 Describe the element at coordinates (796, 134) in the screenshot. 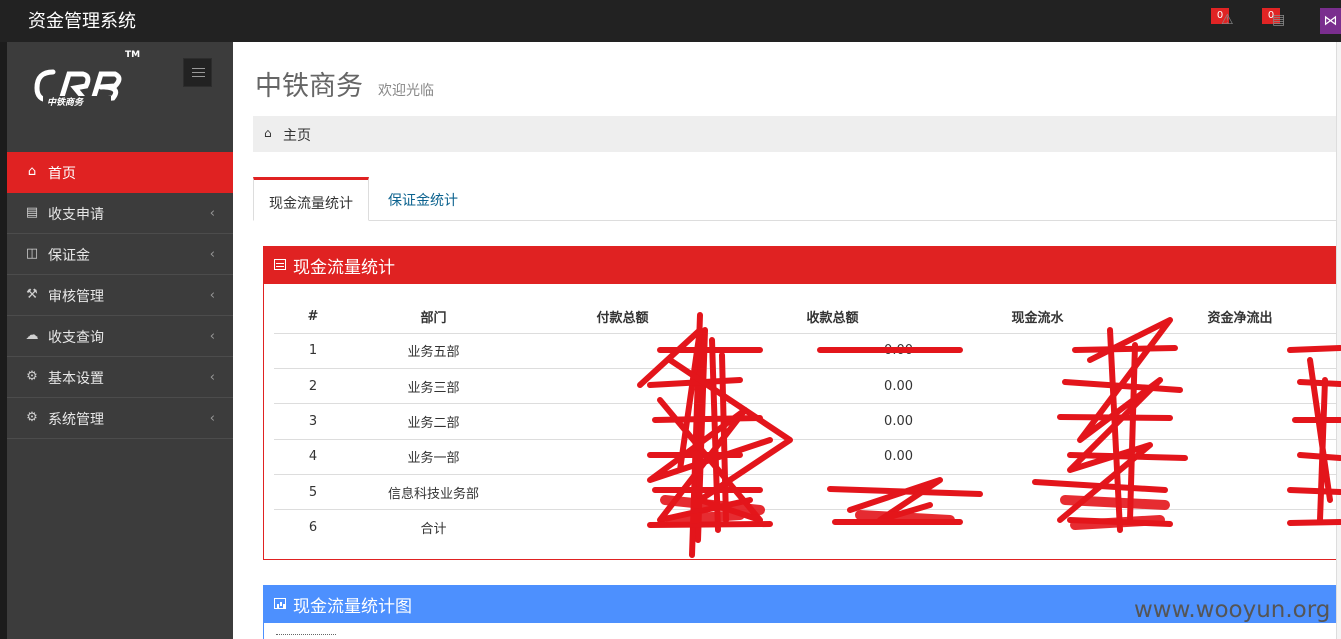

I see `breadcrumb: ⌂ 主页` at that location.